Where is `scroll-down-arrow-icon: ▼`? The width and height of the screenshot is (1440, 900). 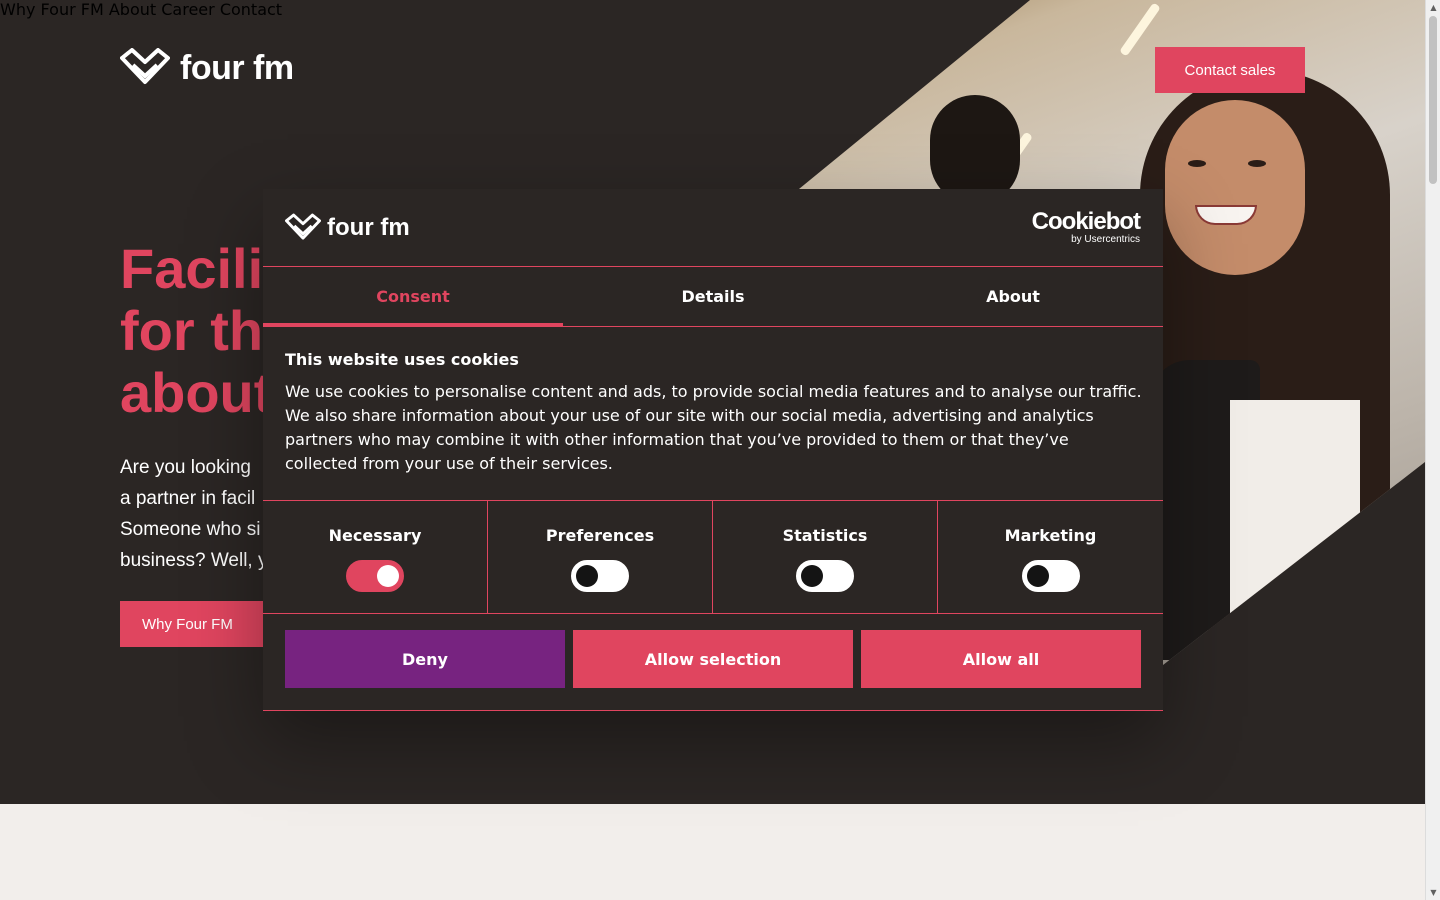 scroll-down-arrow-icon: ▼ is located at coordinates (1433, 892).